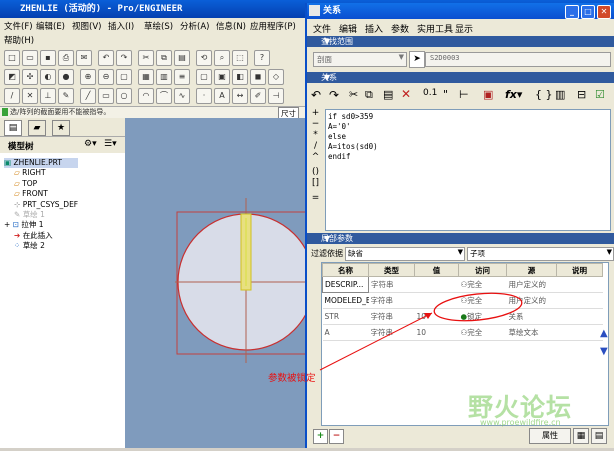  I want to click on highlight-oval, so click(478, 307).